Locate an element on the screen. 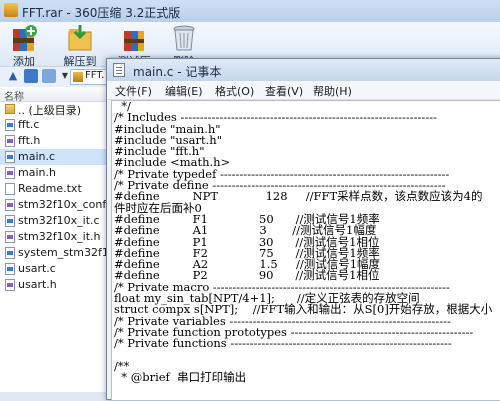 Image resolution: width=500 pixels, height=401 pixels. file-list-item: Readme.txt is located at coordinates (55, 189).